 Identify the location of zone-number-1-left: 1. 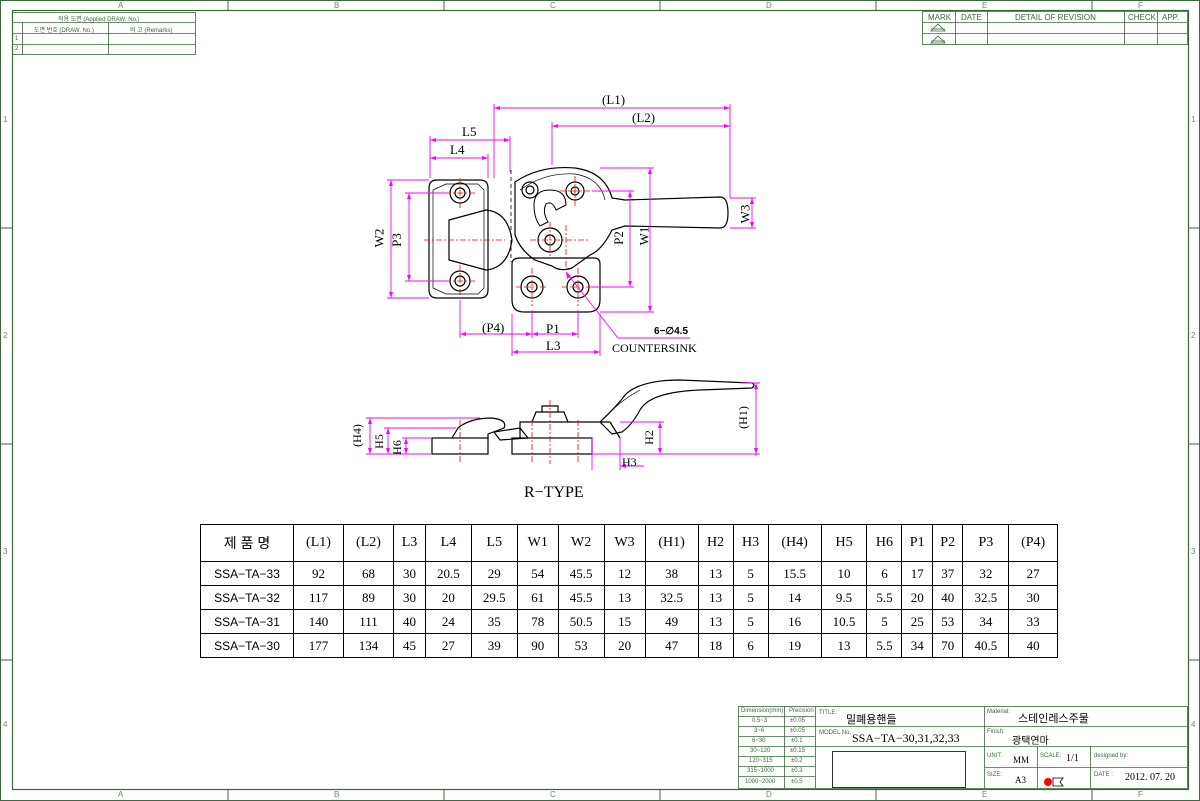
(5, 119).